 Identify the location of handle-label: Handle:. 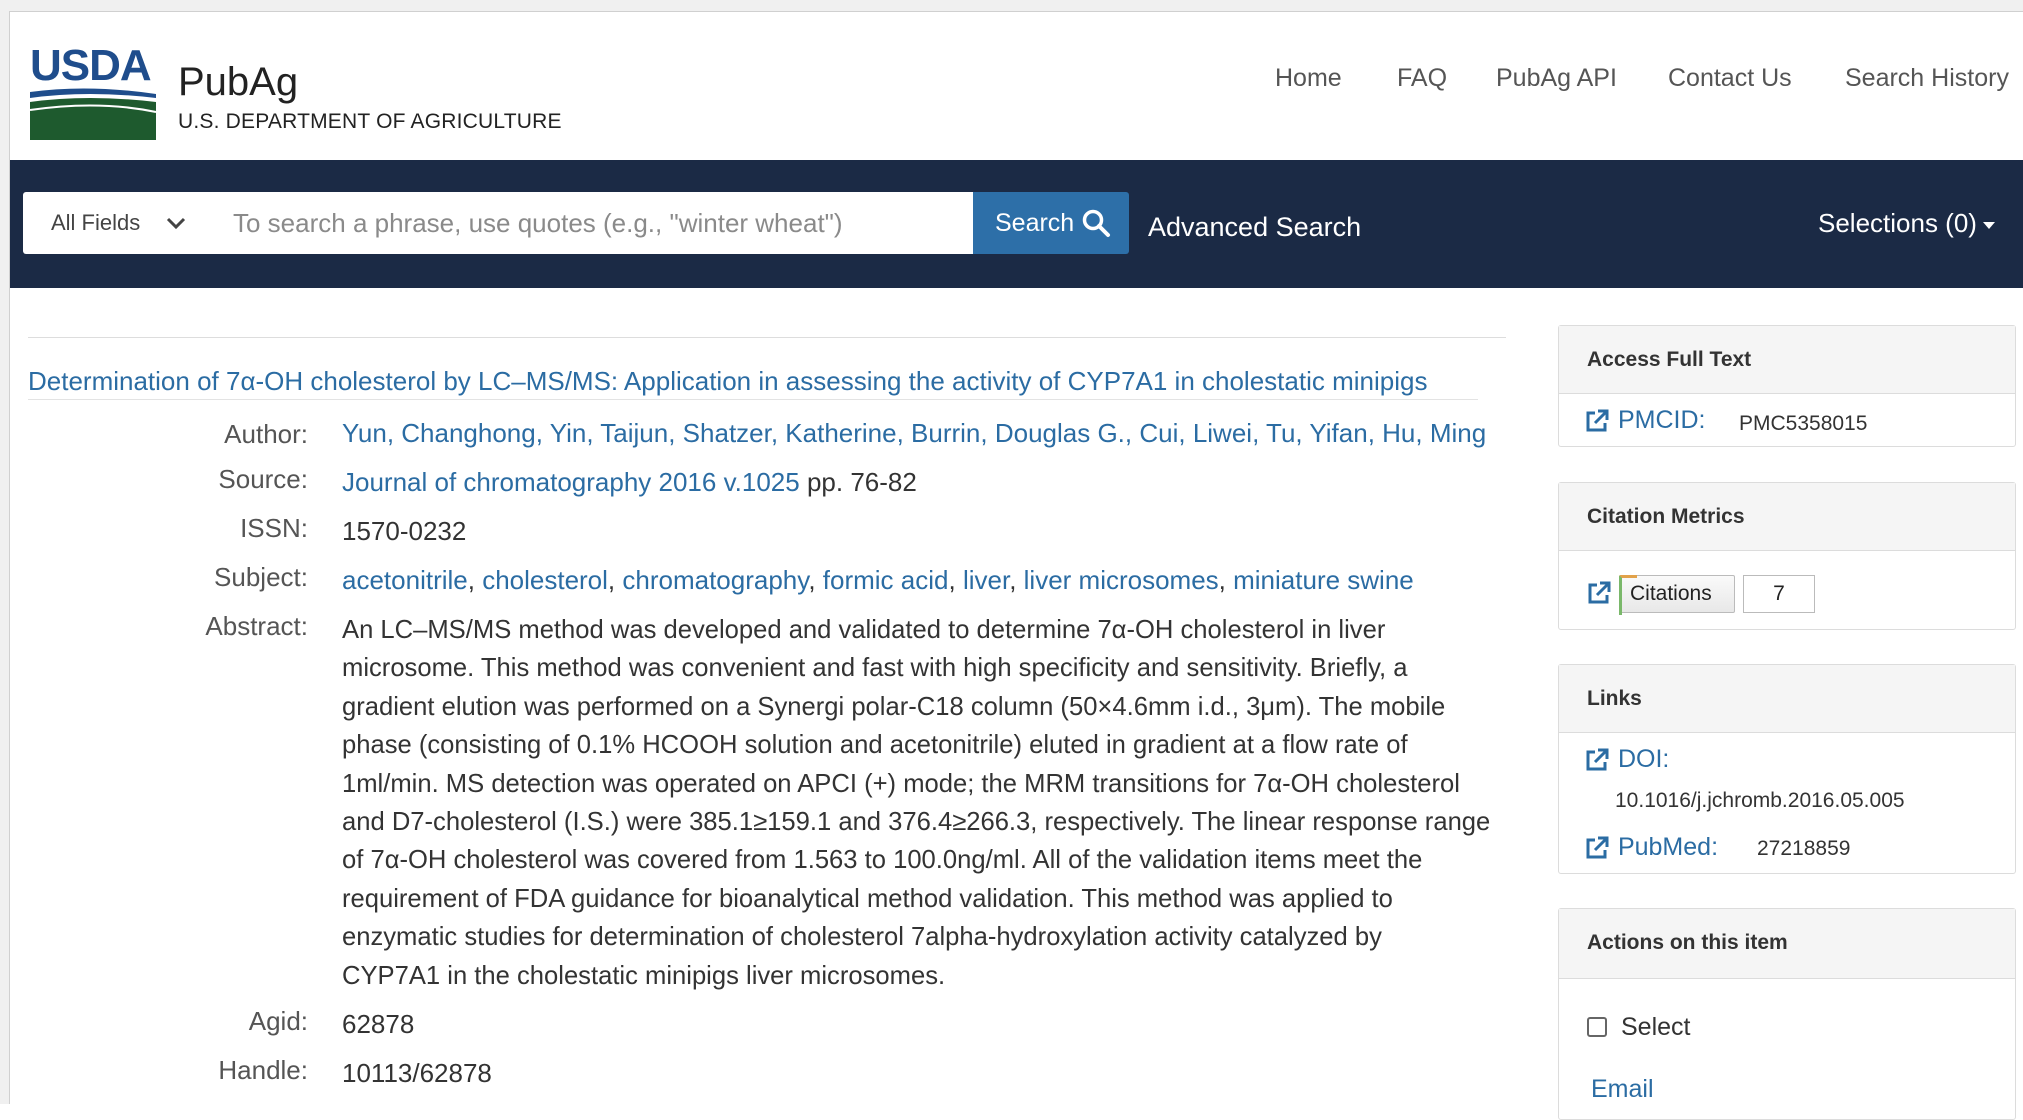
(263, 1070).